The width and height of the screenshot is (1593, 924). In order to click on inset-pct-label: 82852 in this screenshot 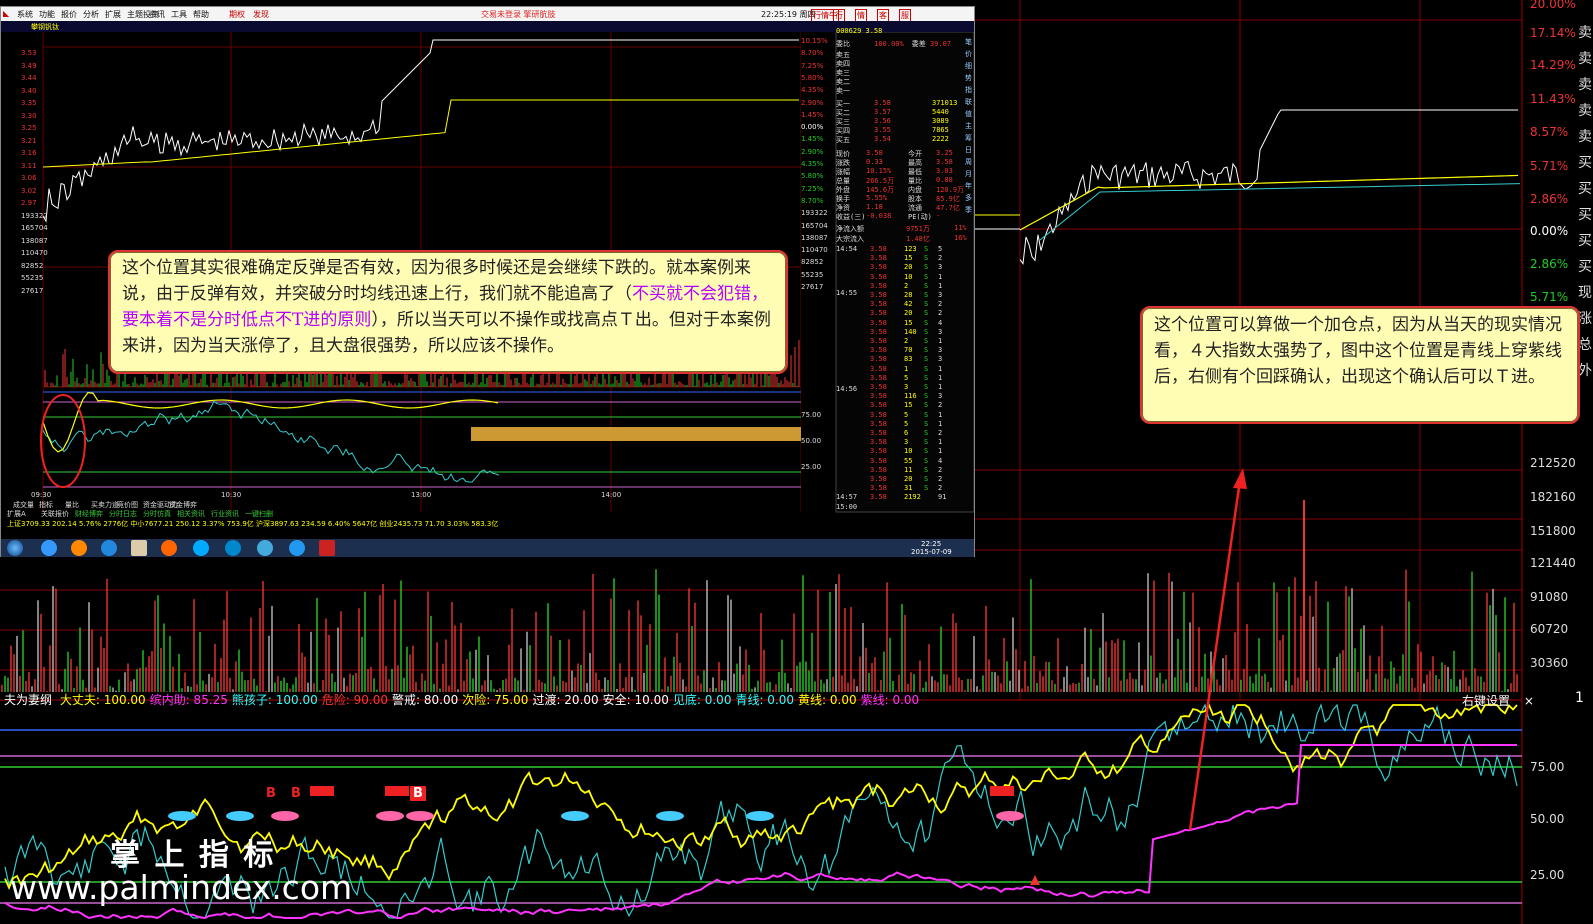, I will do `click(812, 262)`.